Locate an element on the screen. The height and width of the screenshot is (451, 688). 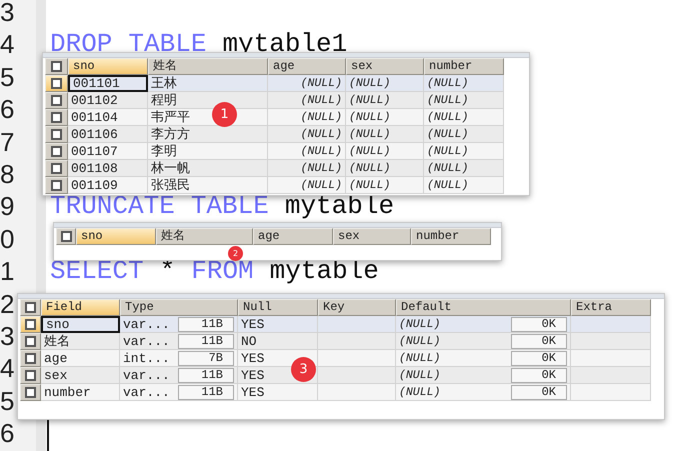
table-cell: 001106 is located at coordinates (108, 134).